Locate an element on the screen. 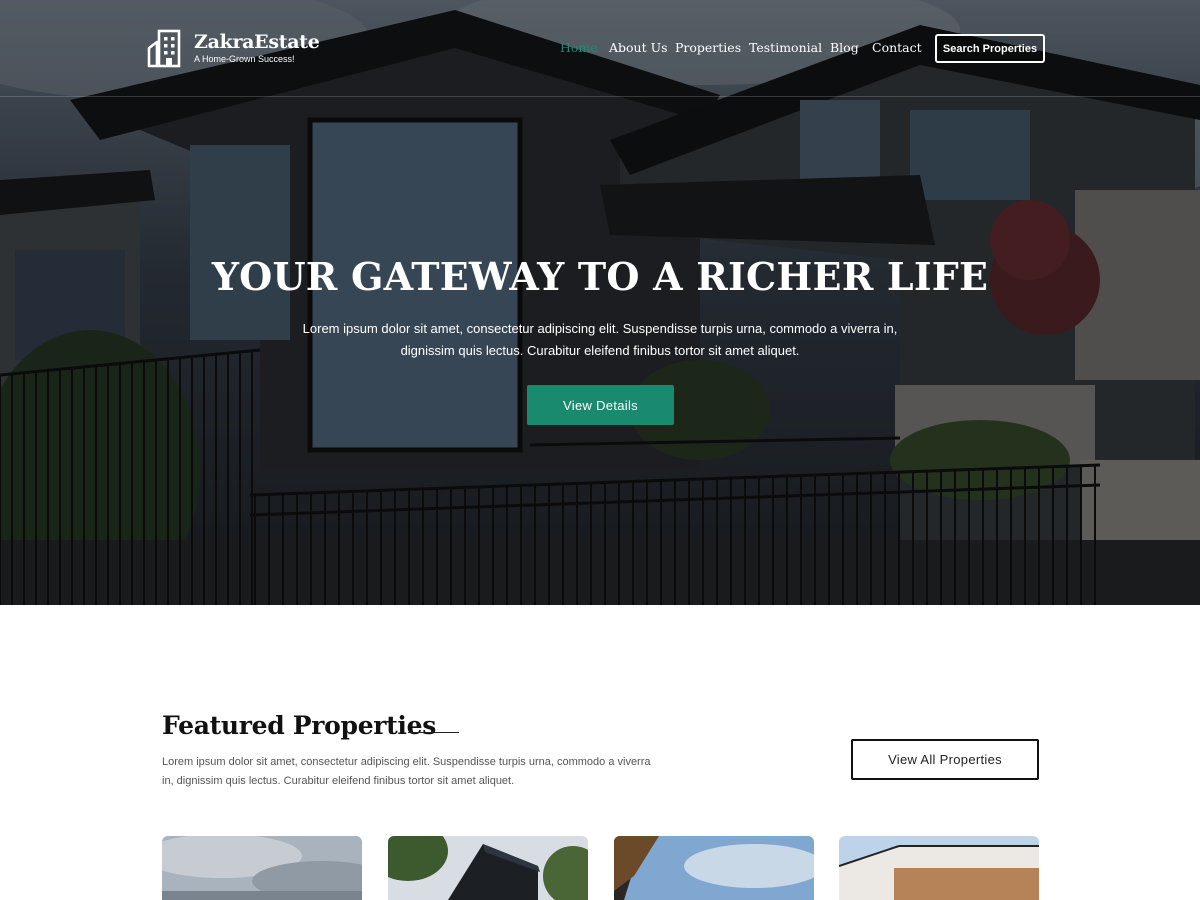  nav-item-about-us: About Us is located at coordinates (638, 47).